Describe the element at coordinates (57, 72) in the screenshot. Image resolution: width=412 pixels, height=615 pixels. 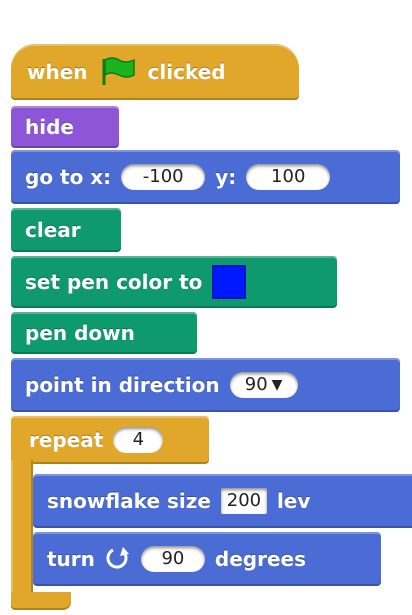
I see `when-label: when` at that location.